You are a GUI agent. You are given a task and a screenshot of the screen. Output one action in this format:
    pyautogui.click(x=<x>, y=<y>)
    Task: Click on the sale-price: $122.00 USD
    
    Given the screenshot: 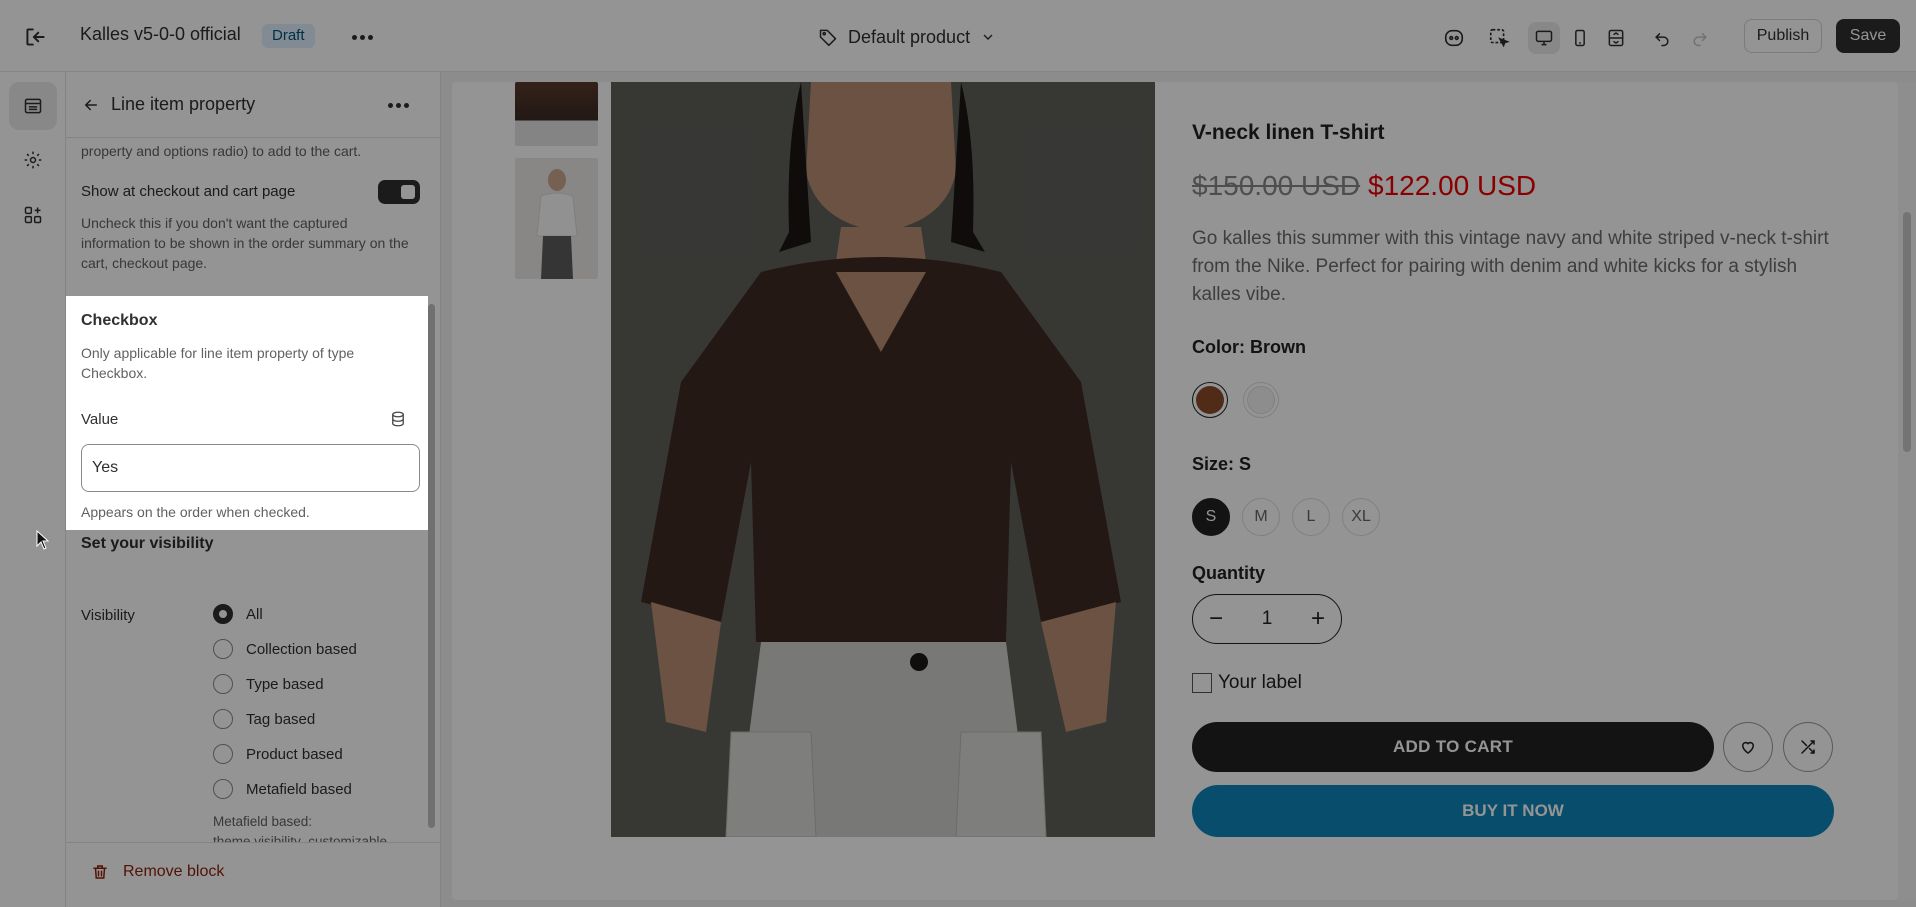 What is the action you would take?
    pyautogui.click(x=1452, y=185)
    